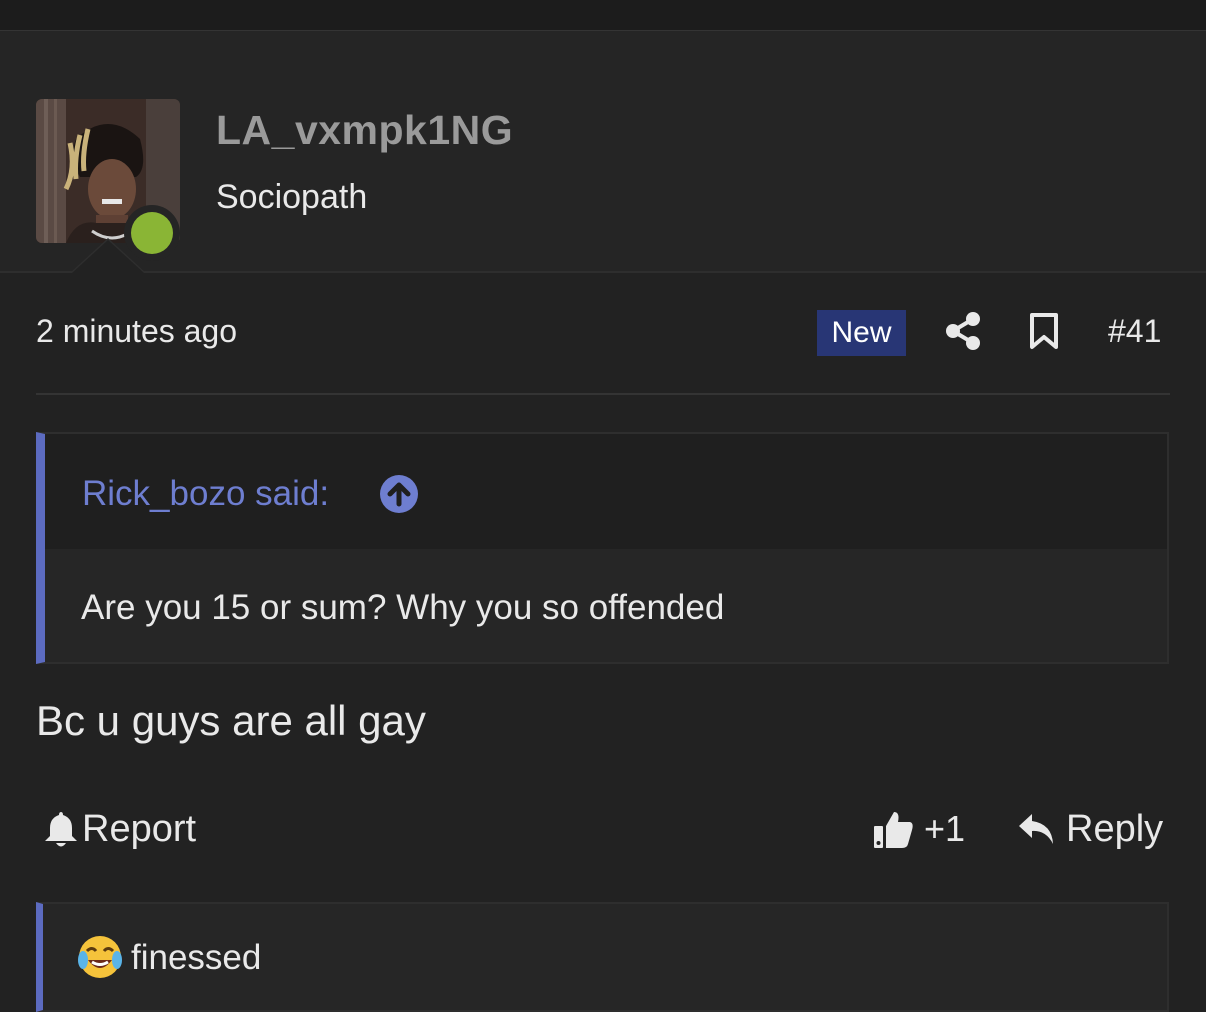 Image resolution: width=1206 pixels, height=1012 pixels. What do you see at coordinates (139, 828) in the screenshot?
I see `report-label: Report` at bounding box center [139, 828].